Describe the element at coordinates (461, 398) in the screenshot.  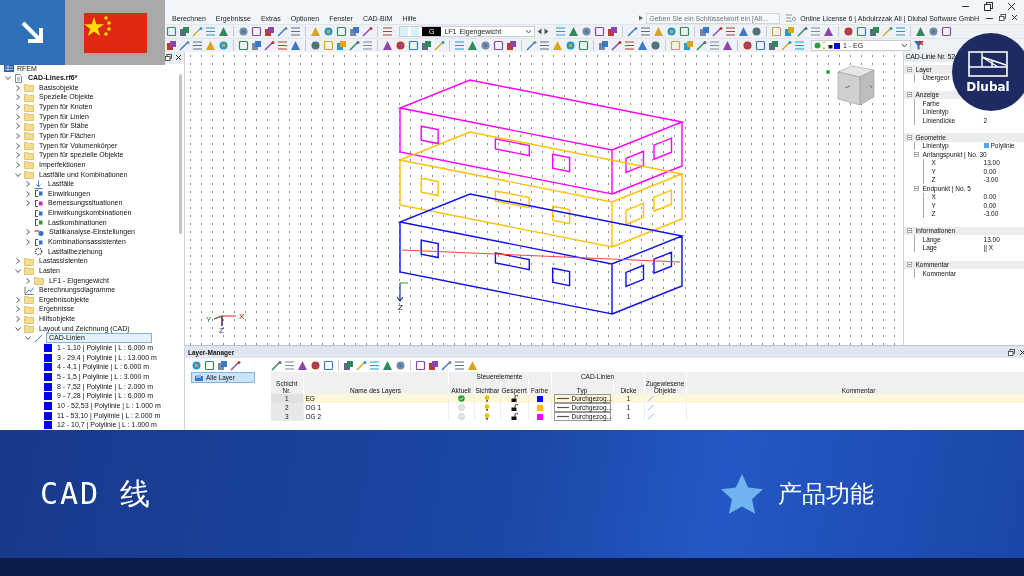
I see `check-circle-icon` at that location.